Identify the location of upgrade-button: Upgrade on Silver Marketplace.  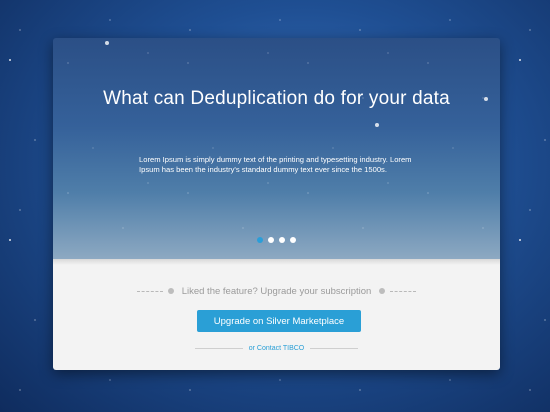
(279, 321).